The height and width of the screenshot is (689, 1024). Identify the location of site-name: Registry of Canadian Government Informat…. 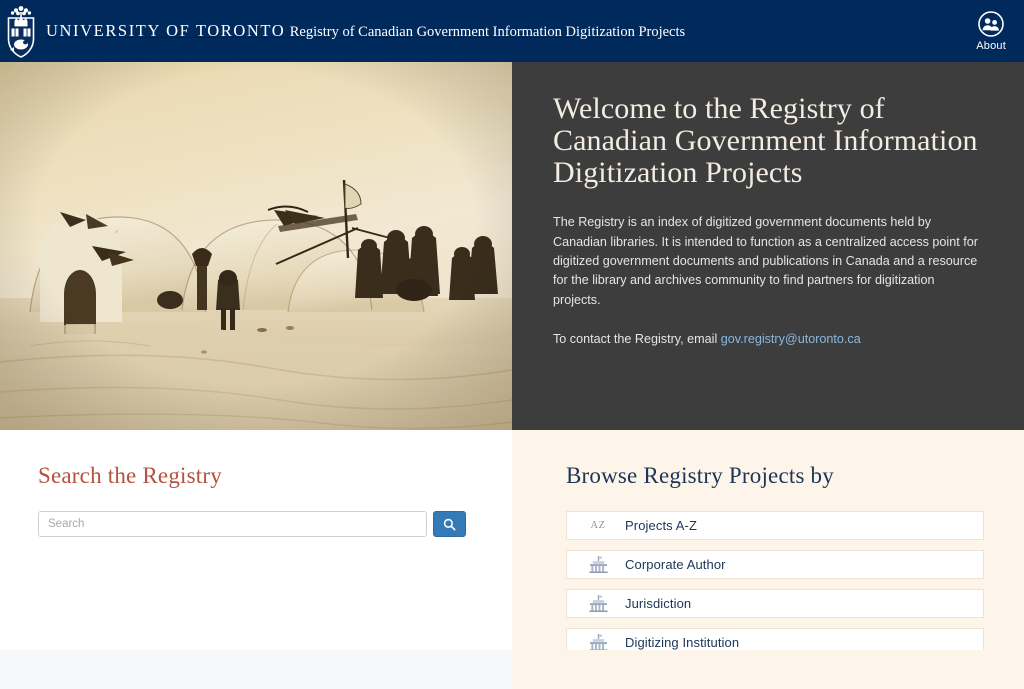
(487, 32).